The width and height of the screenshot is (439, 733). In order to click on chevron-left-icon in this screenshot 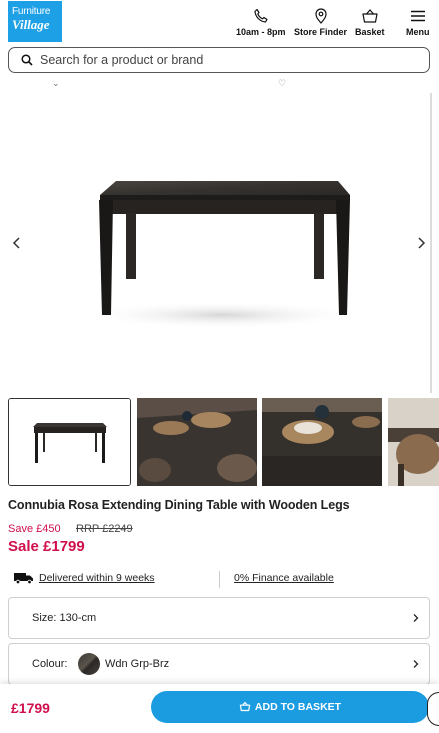, I will do `click(16, 243)`.